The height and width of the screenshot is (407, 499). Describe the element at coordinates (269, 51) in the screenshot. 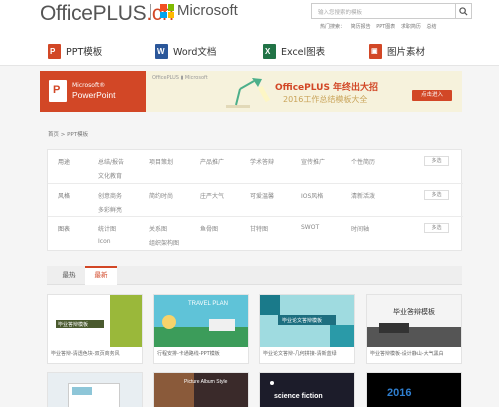

I see `excel-icon: X` at that location.